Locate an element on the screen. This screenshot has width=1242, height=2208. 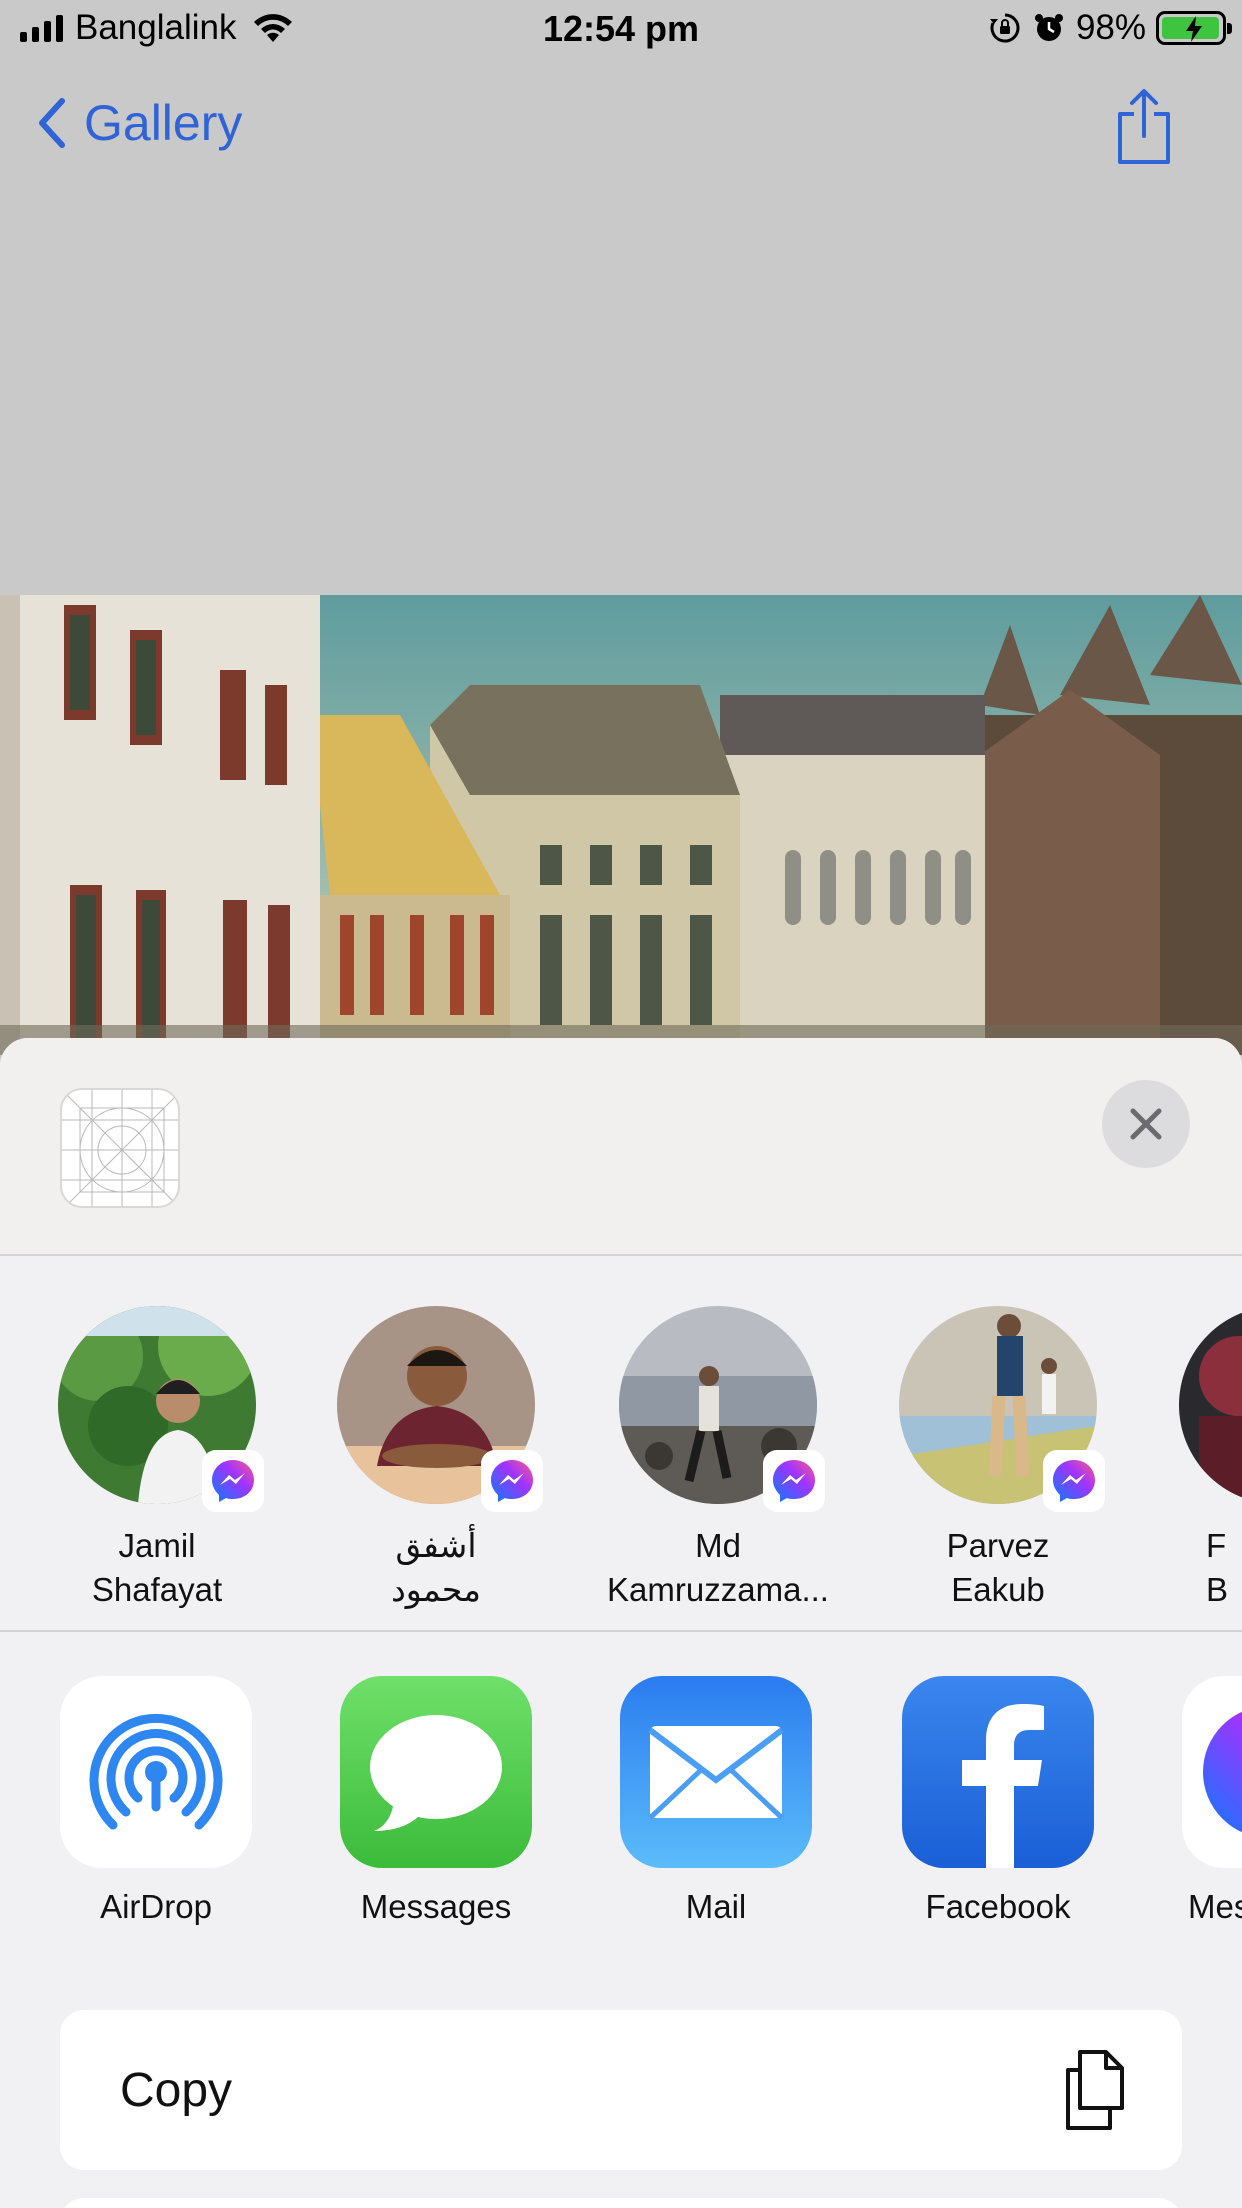
back-button: Gallery is located at coordinates (139, 123).